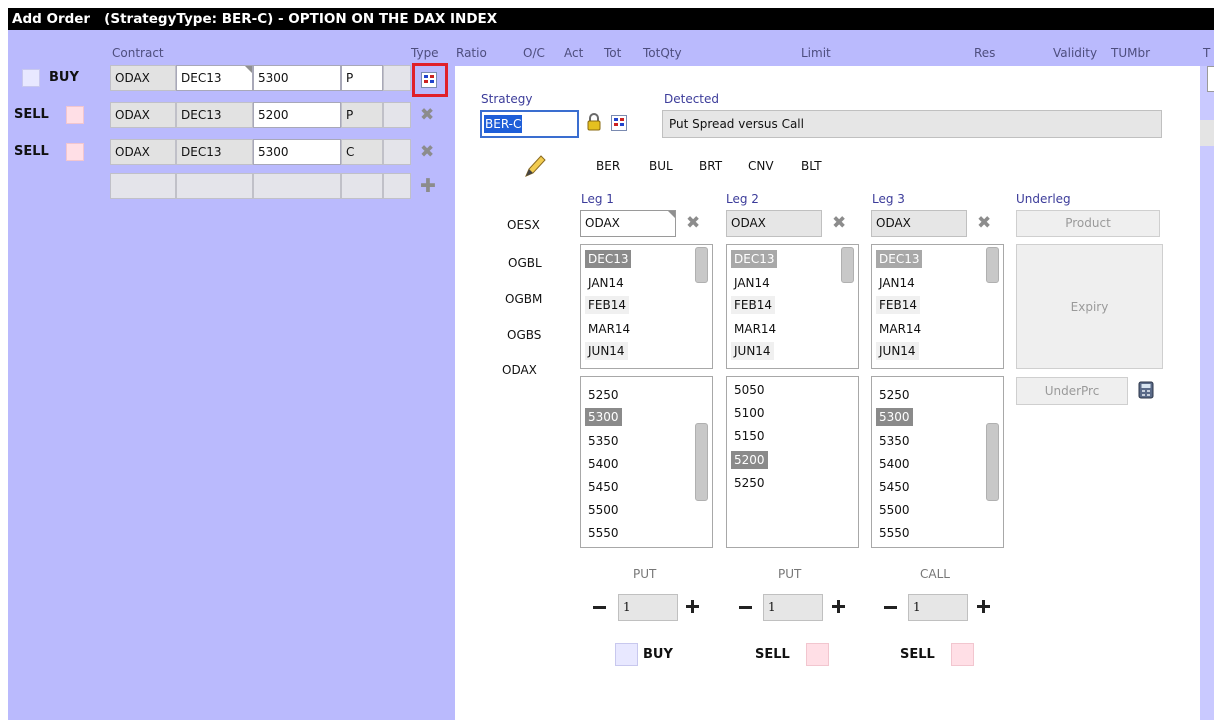 This screenshot has height=725, width=1214. I want to click on leg2-expiry-scrollbar, so click(847, 265).